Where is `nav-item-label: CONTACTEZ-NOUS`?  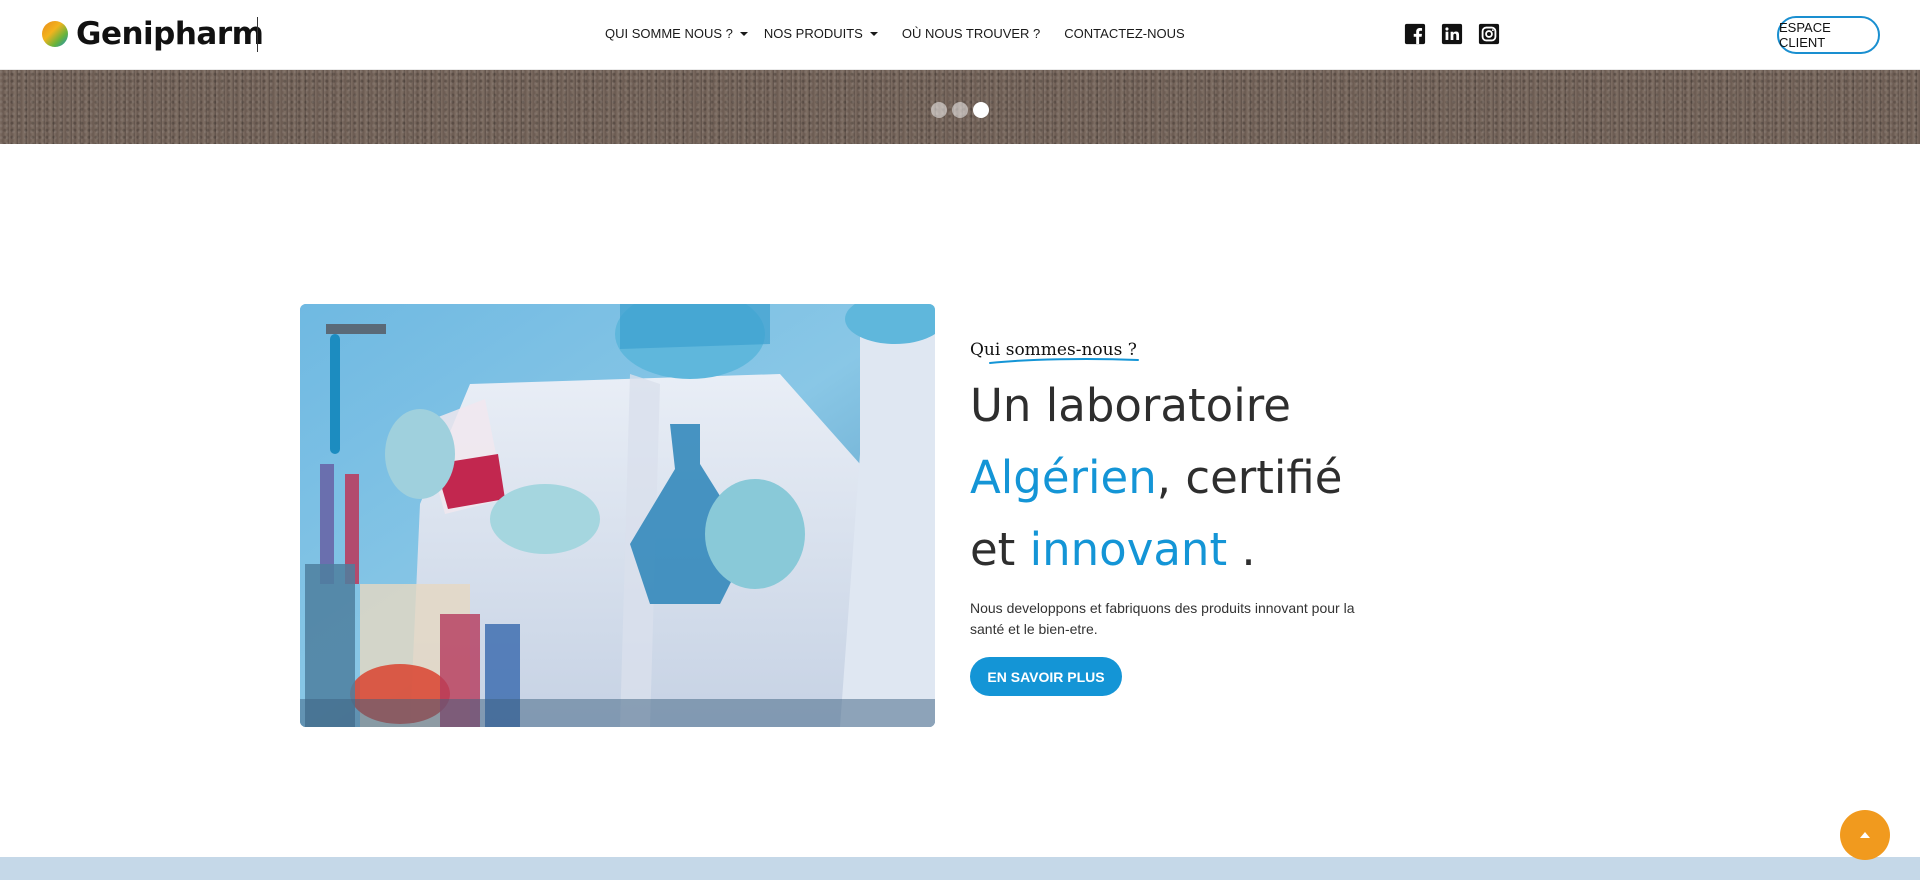
nav-item-label: CONTACTEZ-NOUS is located at coordinates (1124, 33).